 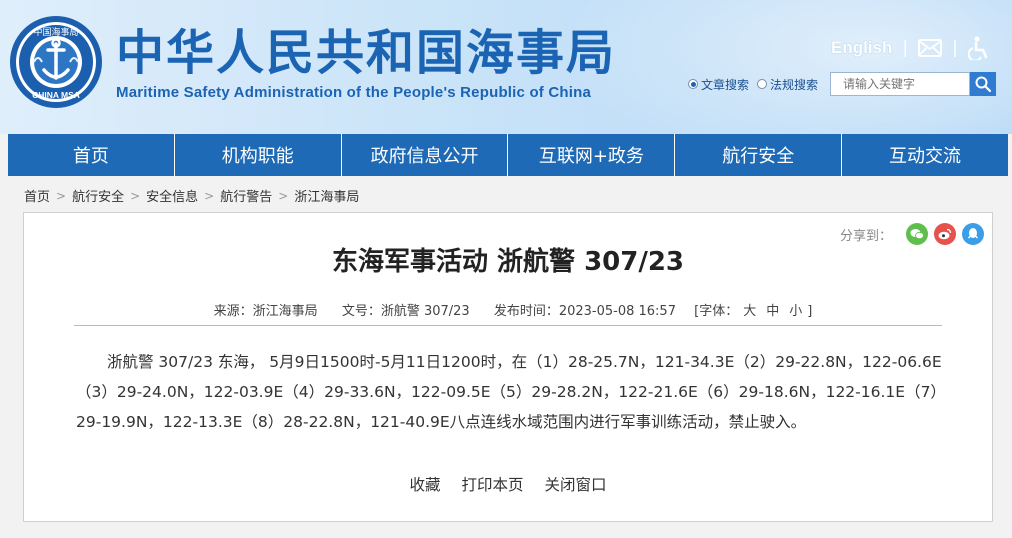 What do you see at coordinates (759, 155) in the screenshot?
I see `nav-item-navigation-safety: 航行安全` at bounding box center [759, 155].